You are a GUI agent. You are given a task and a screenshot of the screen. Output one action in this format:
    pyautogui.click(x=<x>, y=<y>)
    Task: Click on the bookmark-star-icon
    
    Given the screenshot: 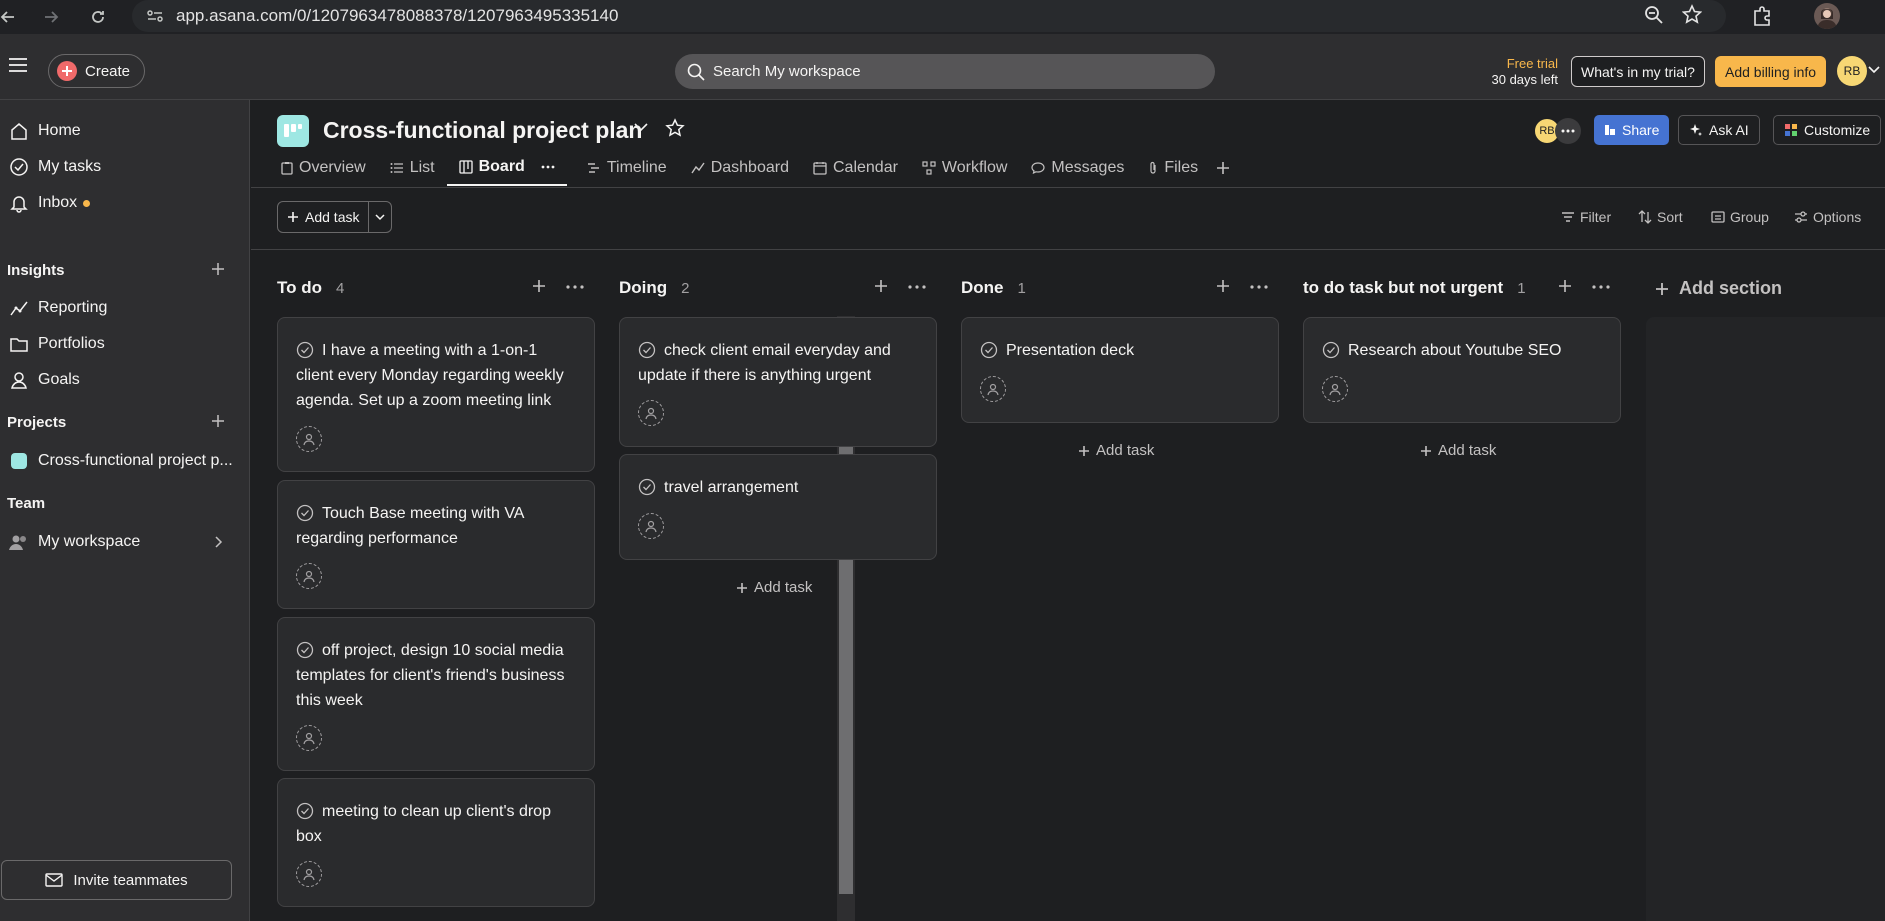 What is the action you would take?
    pyautogui.click(x=1692, y=15)
    